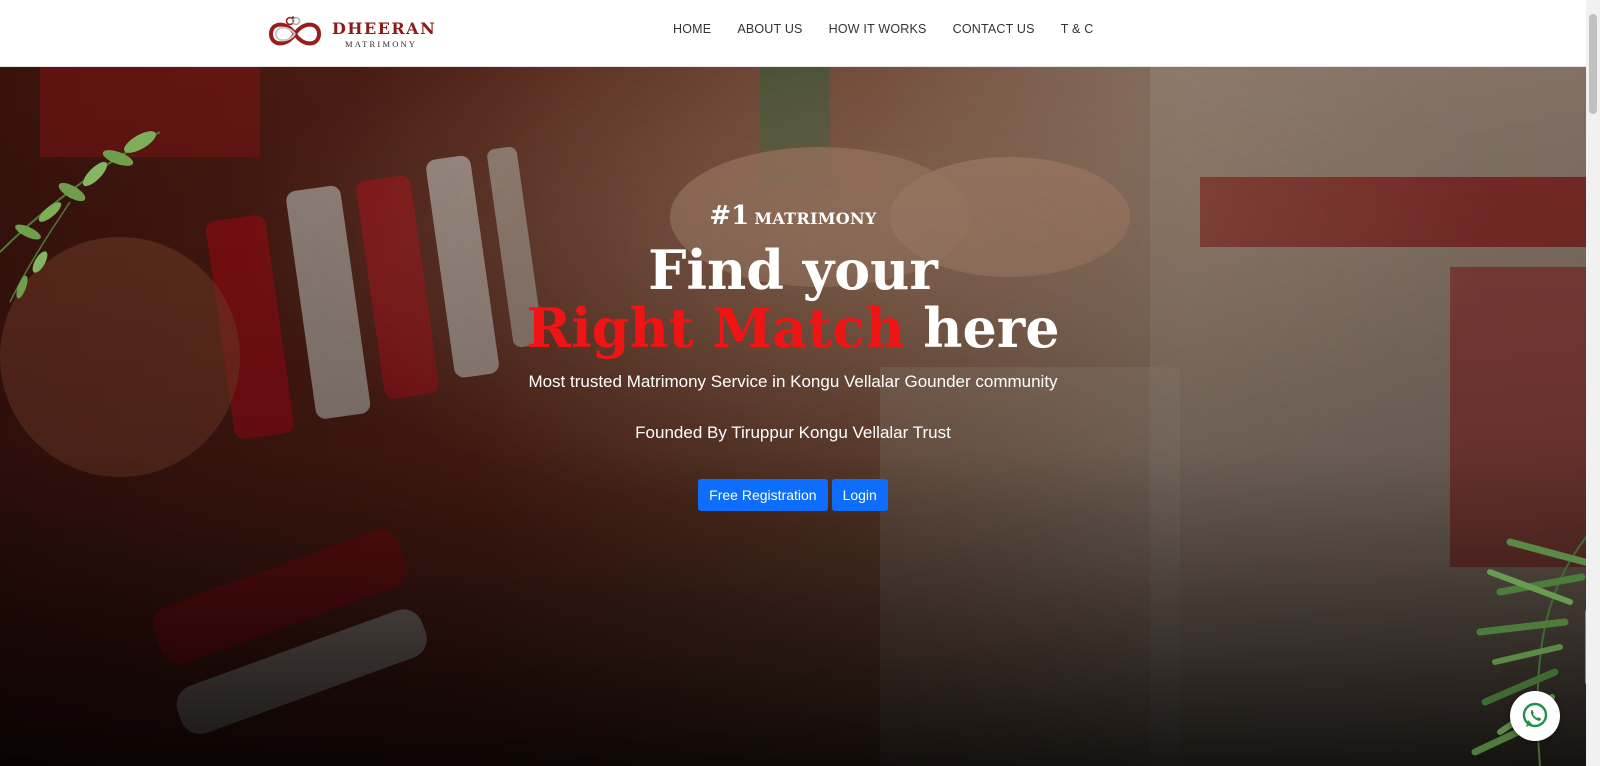 Image resolution: width=1600 pixels, height=766 pixels. I want to click on infinity-rings-icon, so click(295, 31).